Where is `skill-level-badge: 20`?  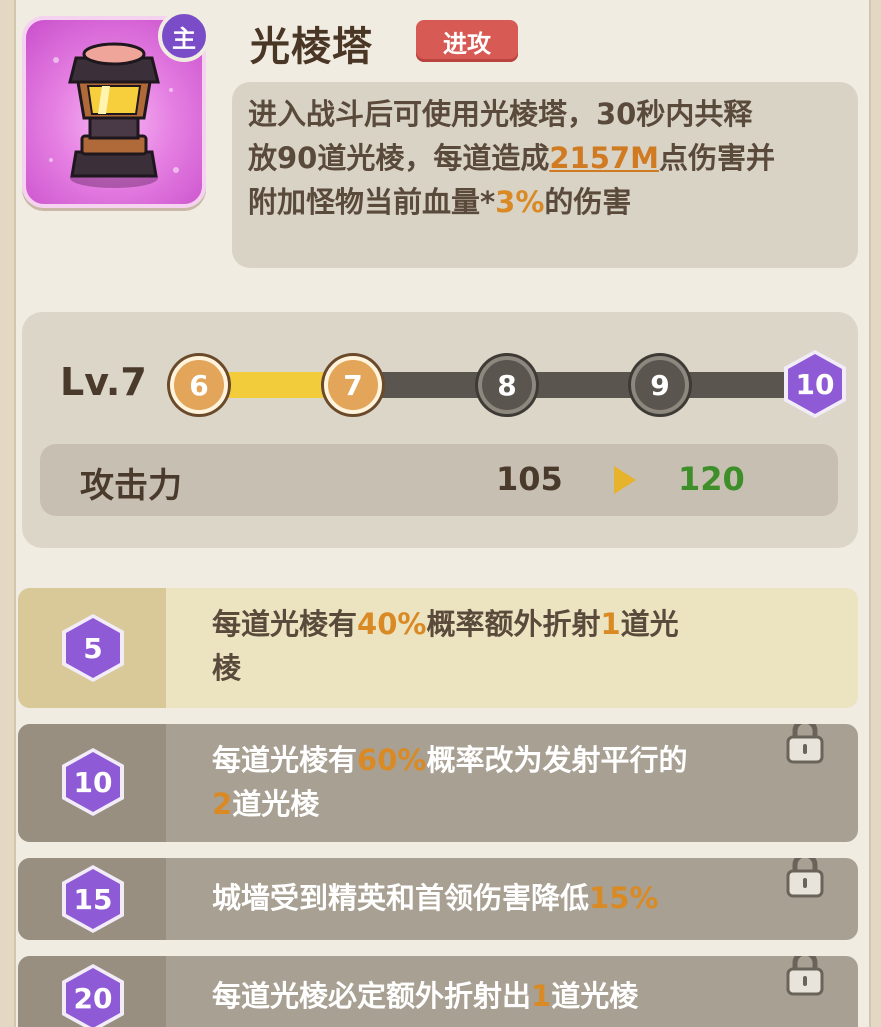
skill-level-badge: 20 is located at coordinates (93, 997).